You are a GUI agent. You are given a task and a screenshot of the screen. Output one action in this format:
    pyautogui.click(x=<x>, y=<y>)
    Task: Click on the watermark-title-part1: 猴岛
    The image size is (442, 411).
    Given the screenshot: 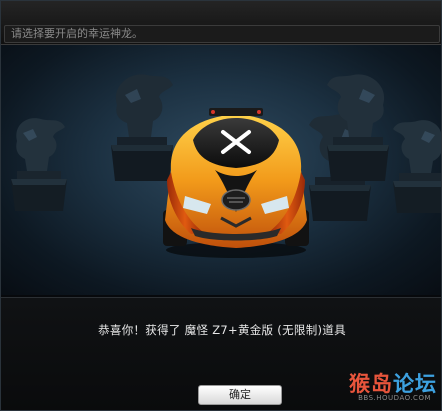 What is the action you would take?
    pyautogui.click(x=371, y=384)
    